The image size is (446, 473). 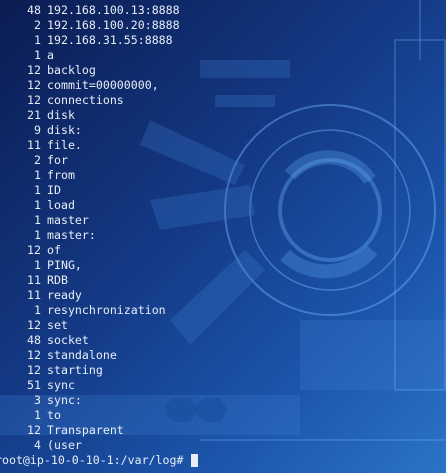 What do you see at coordinates (90, 445) in the screenshot?
I see `output-line: 4 (user` at bounding box center [90, 445].